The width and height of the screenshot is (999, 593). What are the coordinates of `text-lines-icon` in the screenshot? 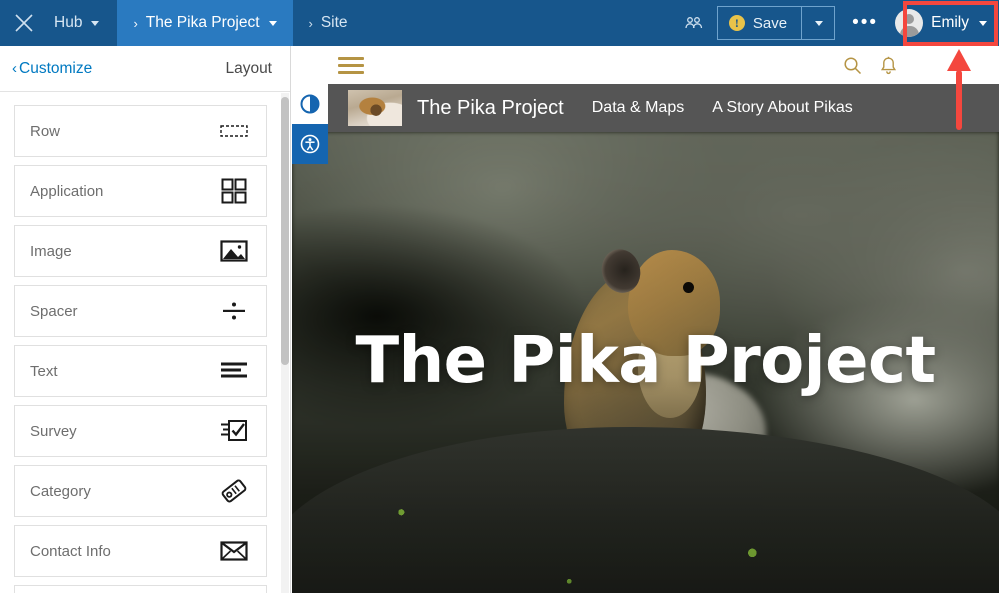 It's located at (234, 371).